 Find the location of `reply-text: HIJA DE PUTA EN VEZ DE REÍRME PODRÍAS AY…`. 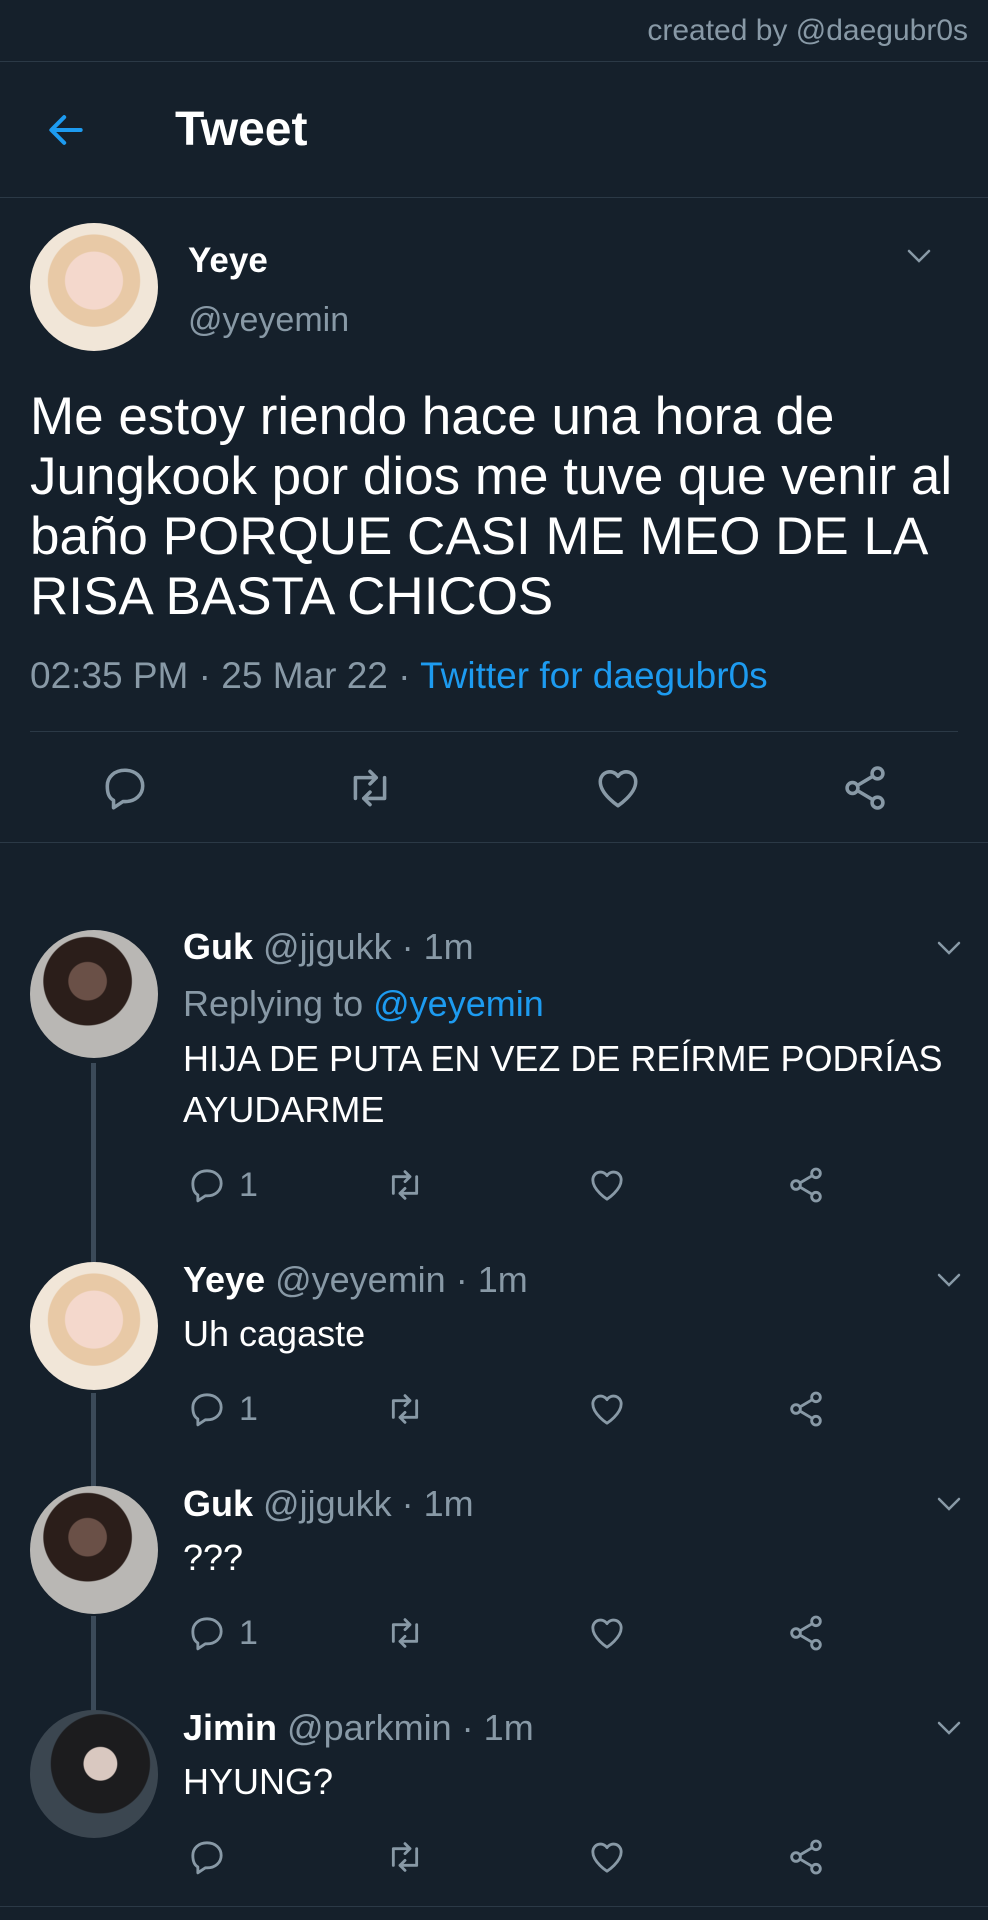

reply-text: HIJA DE PUTA EN VEZ DE REÍRME PODRÍAS AY… is located at coordinates (563, 1084).